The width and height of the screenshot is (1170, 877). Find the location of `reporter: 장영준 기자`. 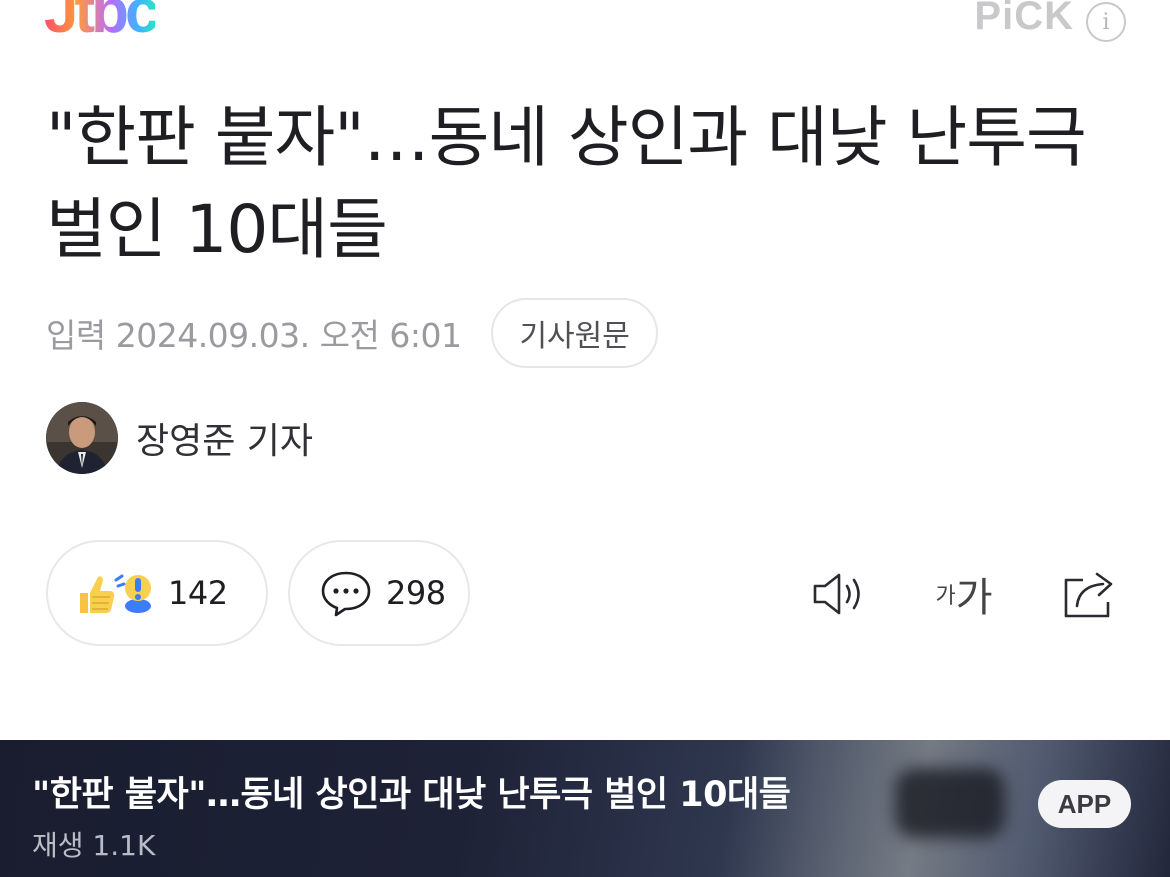

reporter: 장영준 기자 is located at coordinates (179, 438).